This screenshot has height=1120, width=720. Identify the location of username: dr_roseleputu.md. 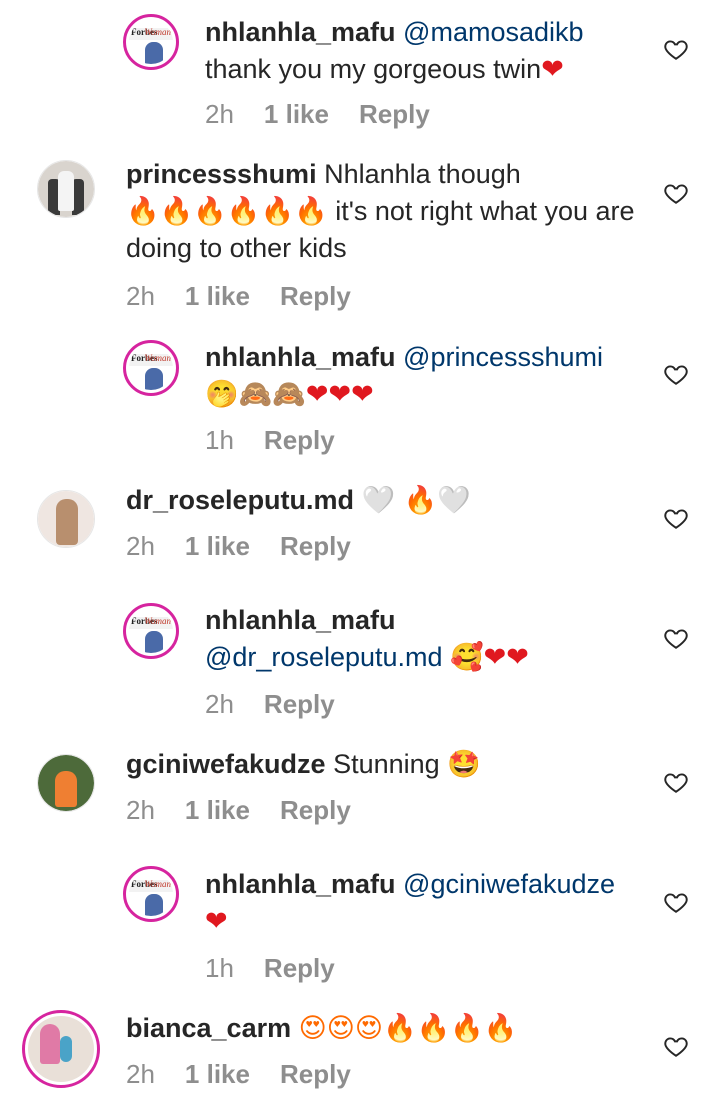
(240, 500).